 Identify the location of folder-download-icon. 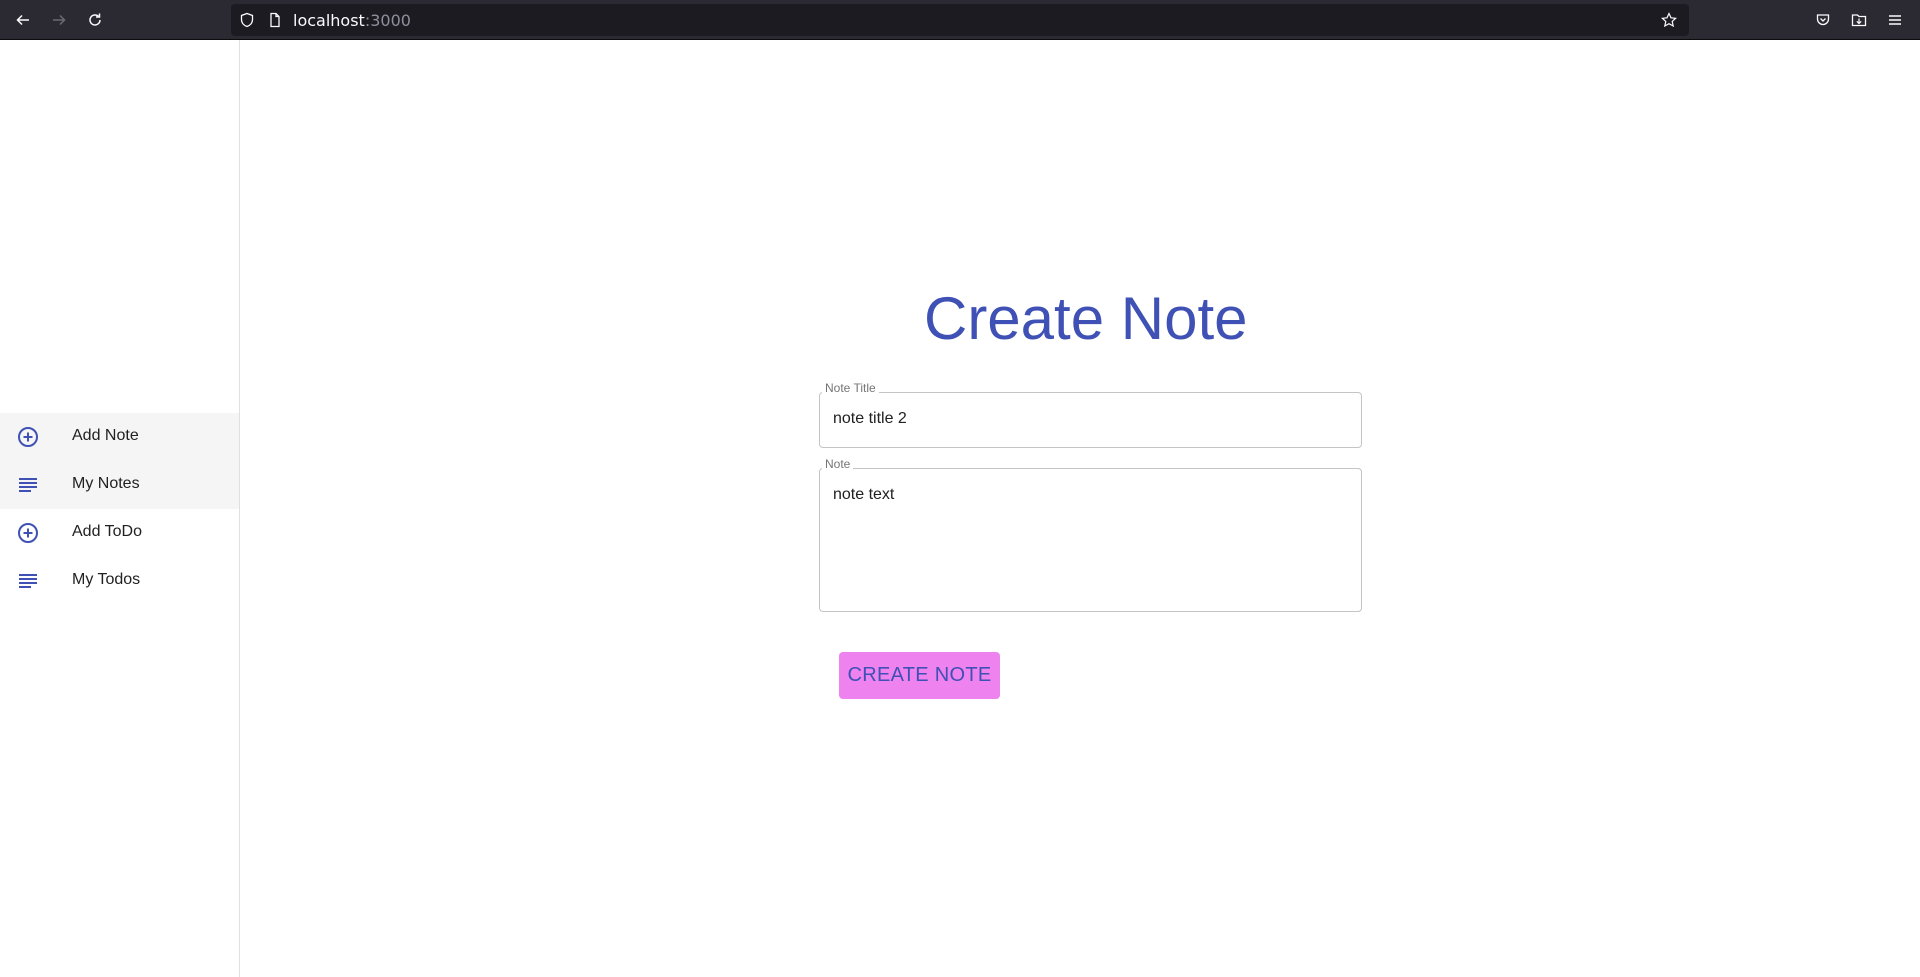
(1859, 20).